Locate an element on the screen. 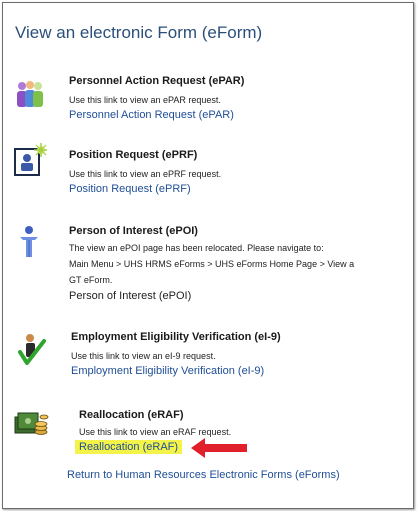 The height and width of the screenshot is (511, 418). epar-description: Use this link to view an ePAR request. is located at coordinates (145, 100).